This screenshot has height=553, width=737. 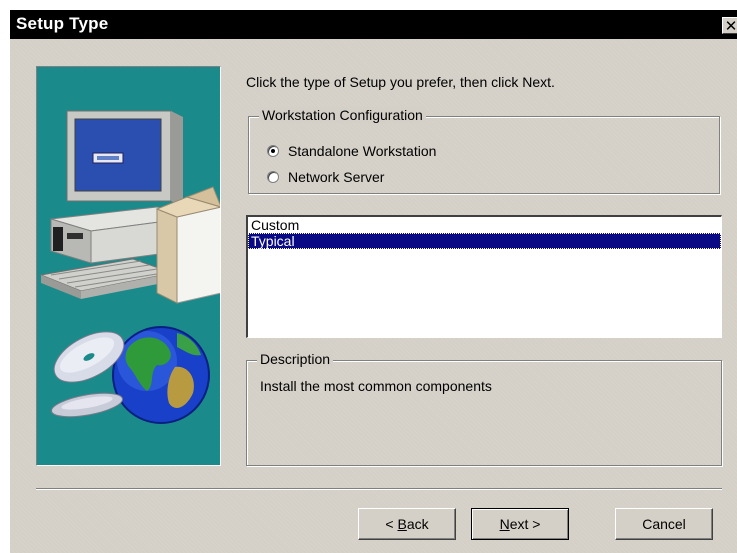 I want to click on close-icon: ✕, so click(x=730, y=26).